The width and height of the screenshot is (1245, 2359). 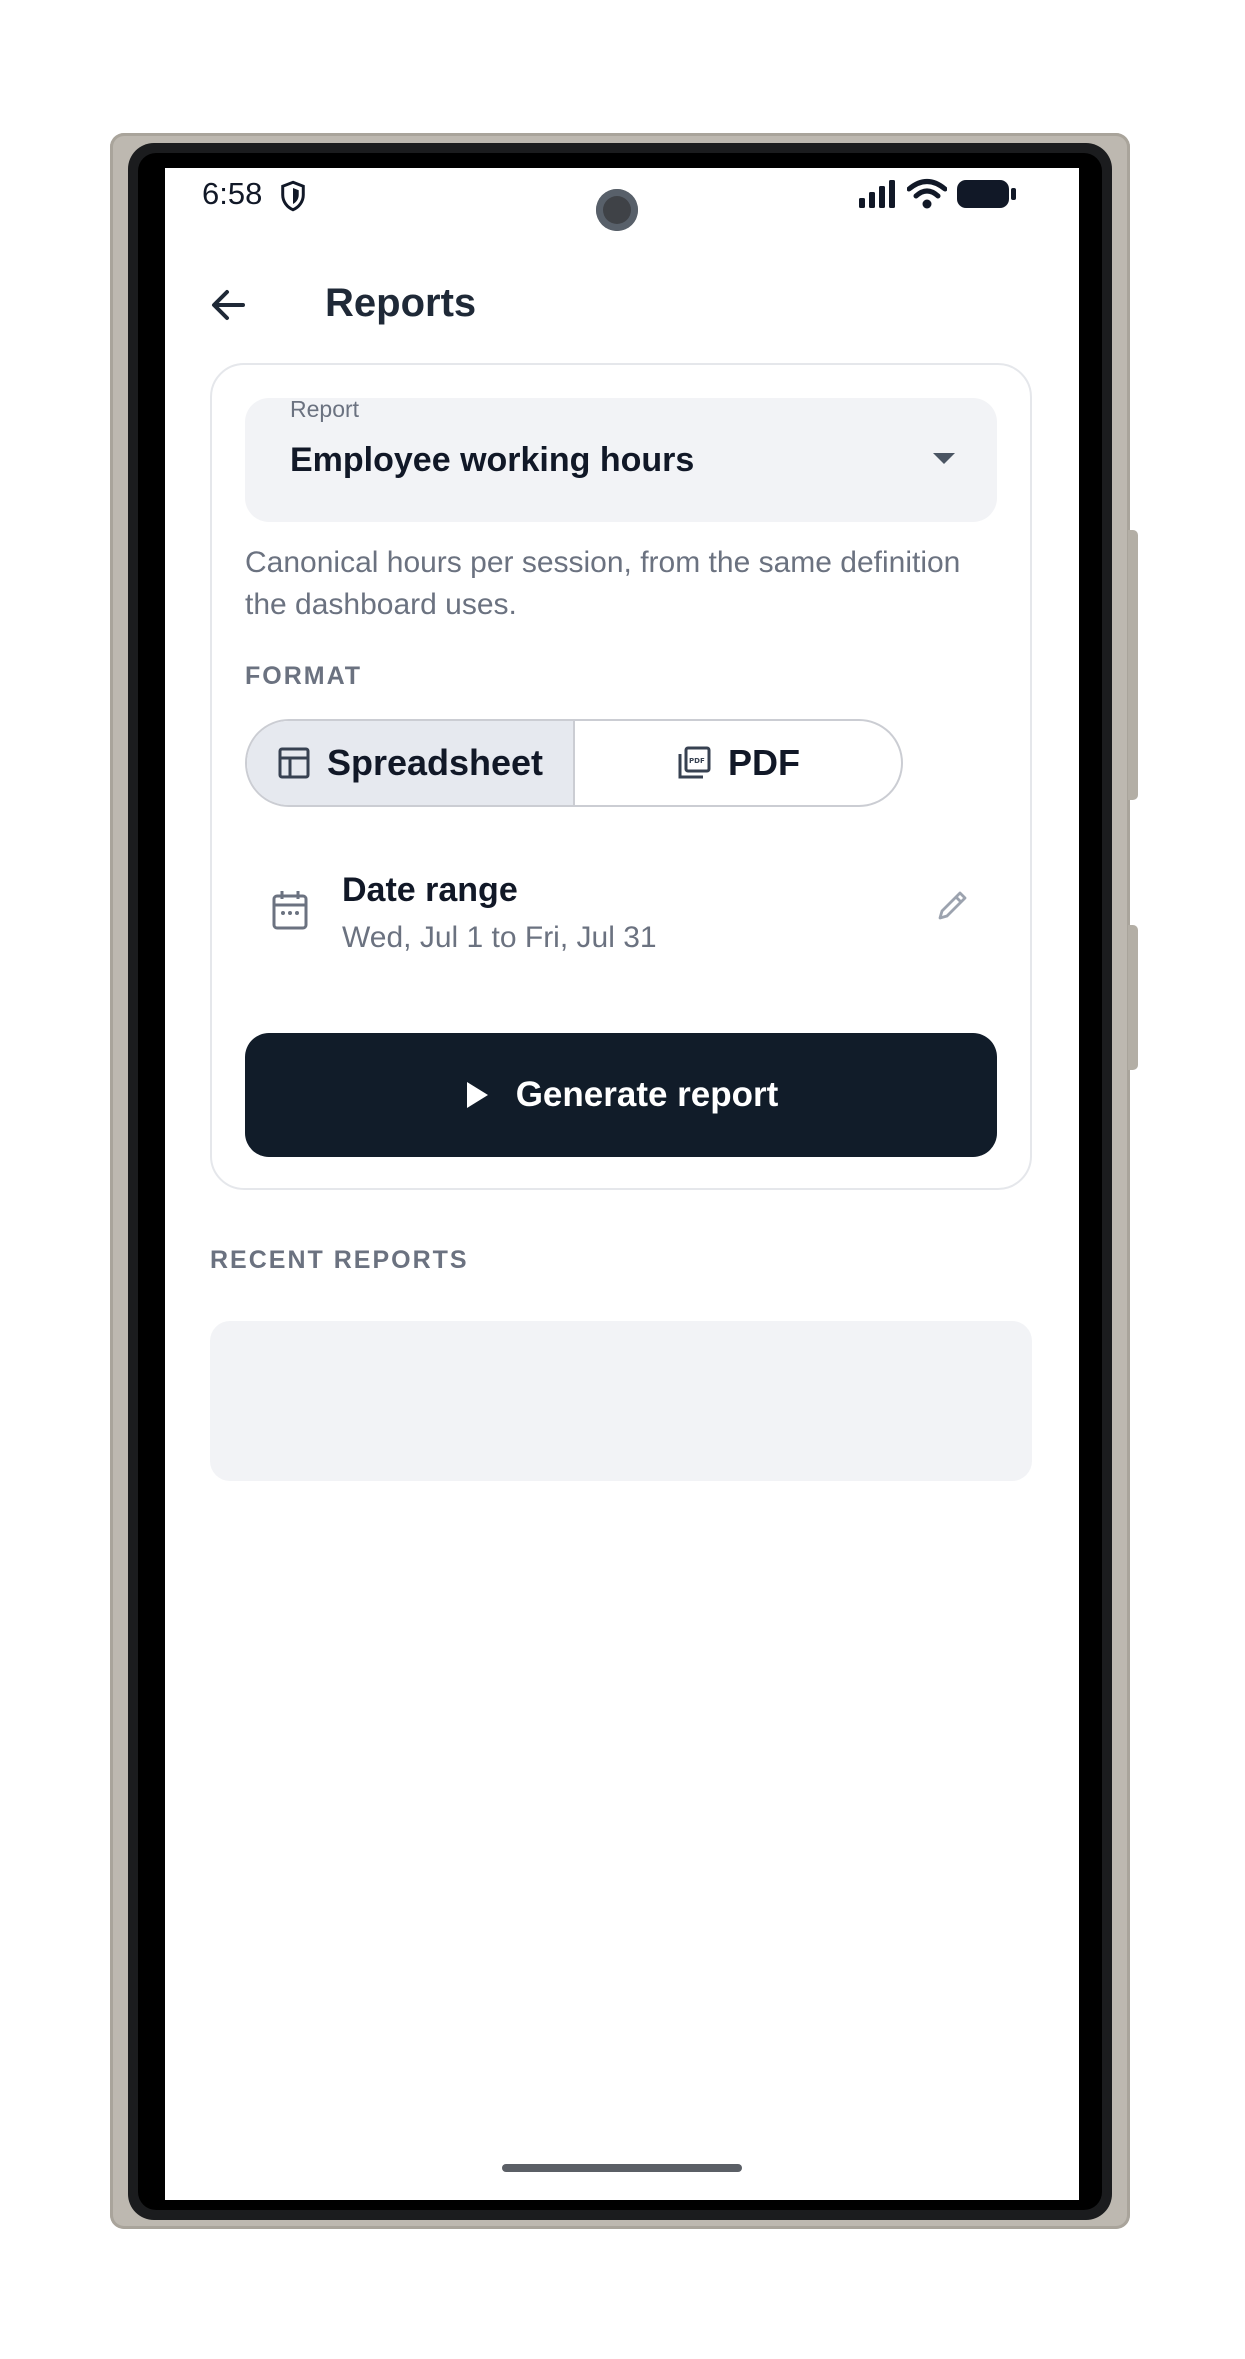 I want to click on back-arrow-icon, so click(x=229, y=305).